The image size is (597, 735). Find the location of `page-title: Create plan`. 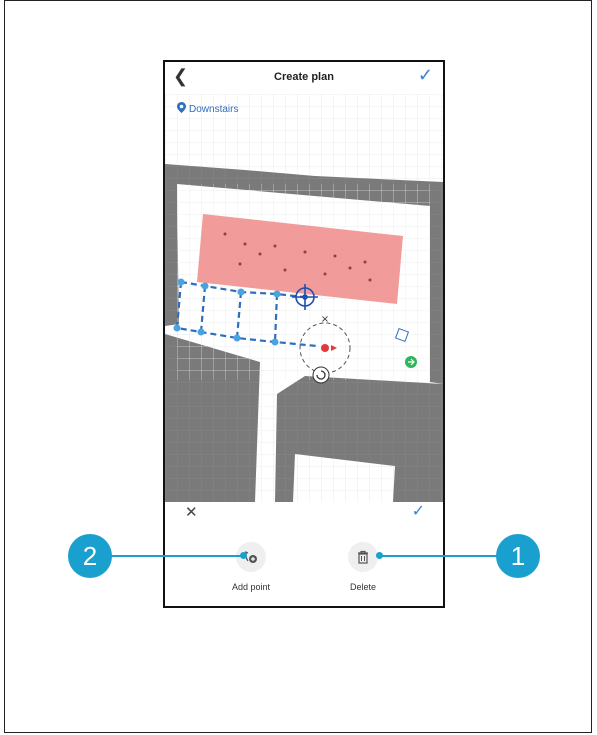

page-title: Create plan is located at coordinates (304, 77).